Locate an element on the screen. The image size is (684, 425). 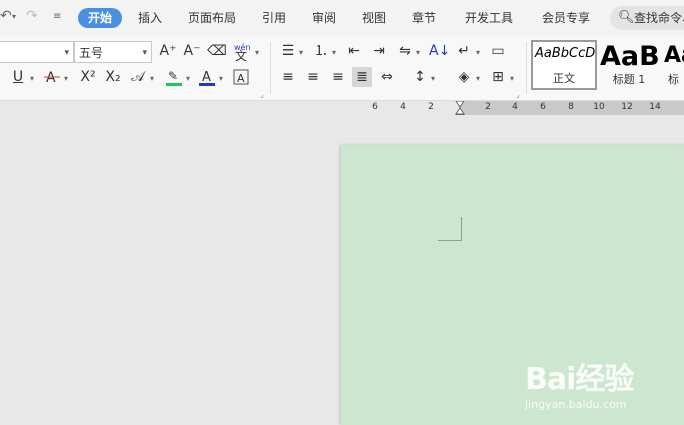
font-effect-icon: A is located at coordinates (52, 77).